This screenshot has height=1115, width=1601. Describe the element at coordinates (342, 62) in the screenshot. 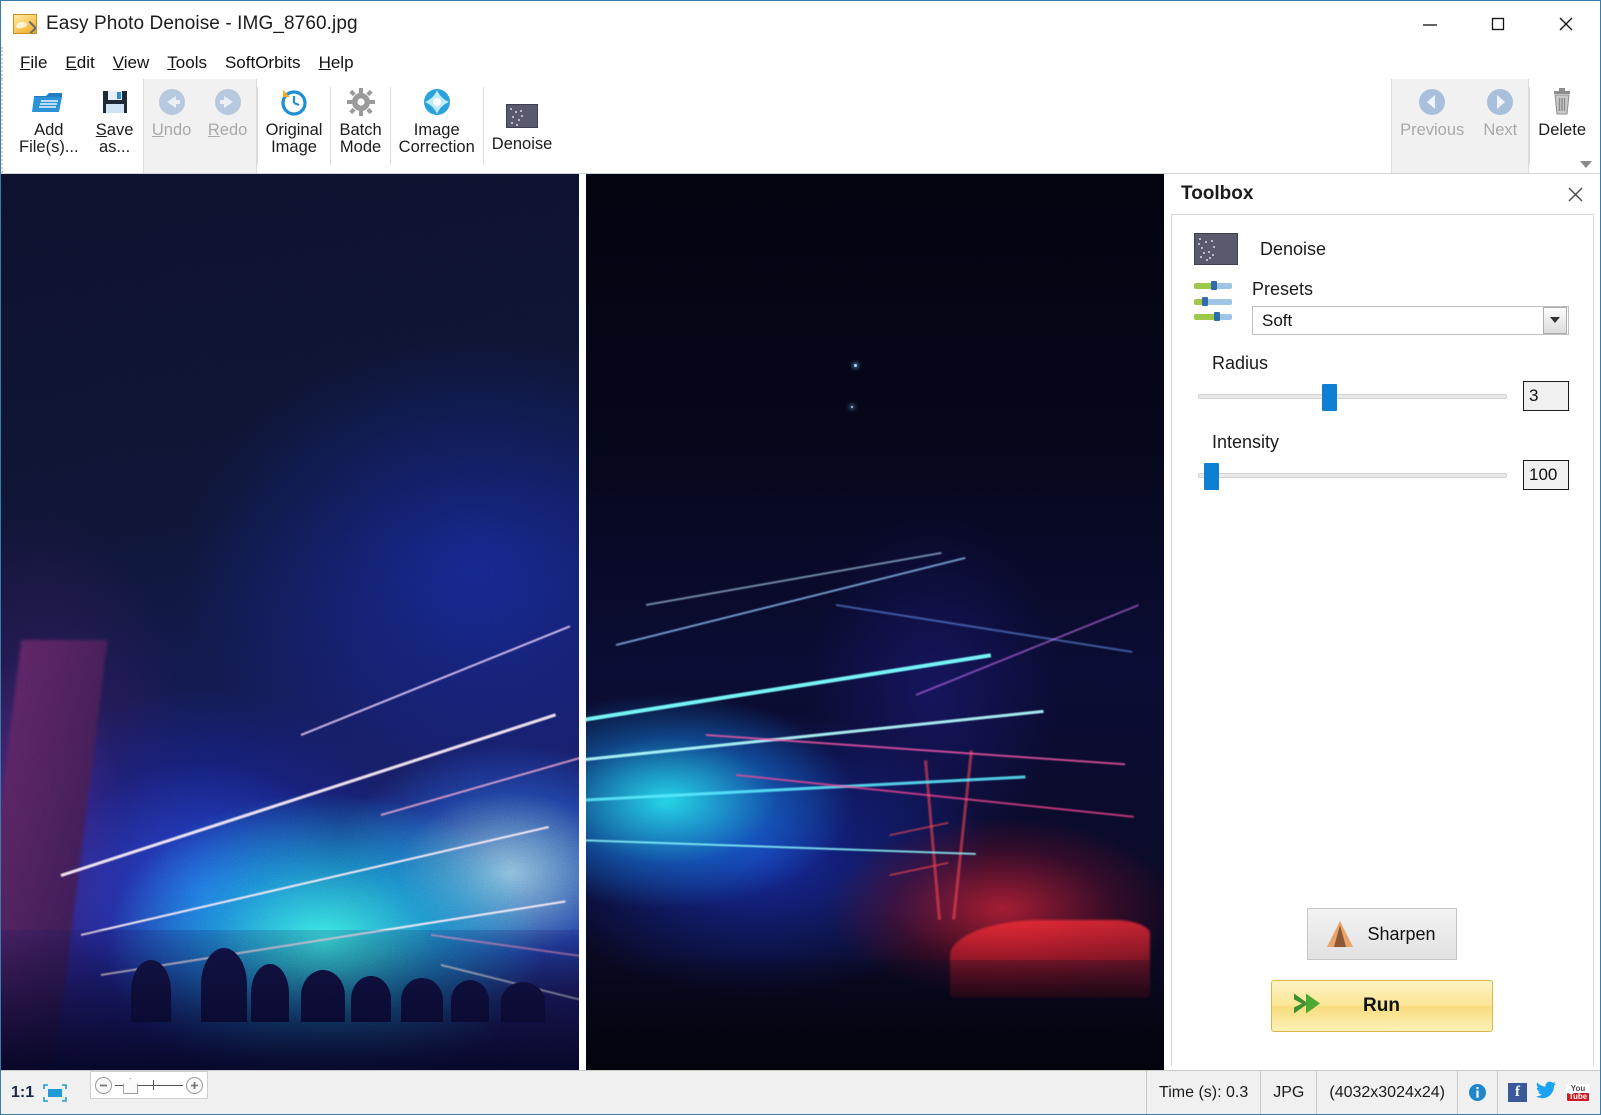

I see `menu-help-label: elp` at that location.